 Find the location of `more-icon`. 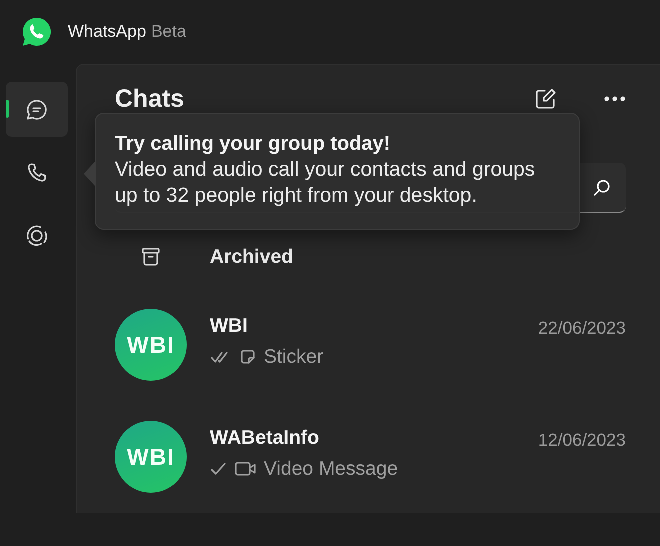

more-icon is located at coordinates (615, 99).